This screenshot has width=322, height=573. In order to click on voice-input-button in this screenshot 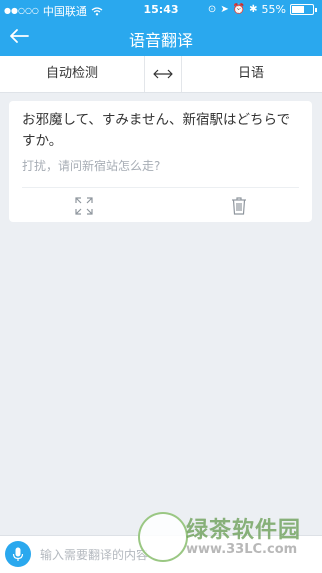, I will do `click(18, 554)`.